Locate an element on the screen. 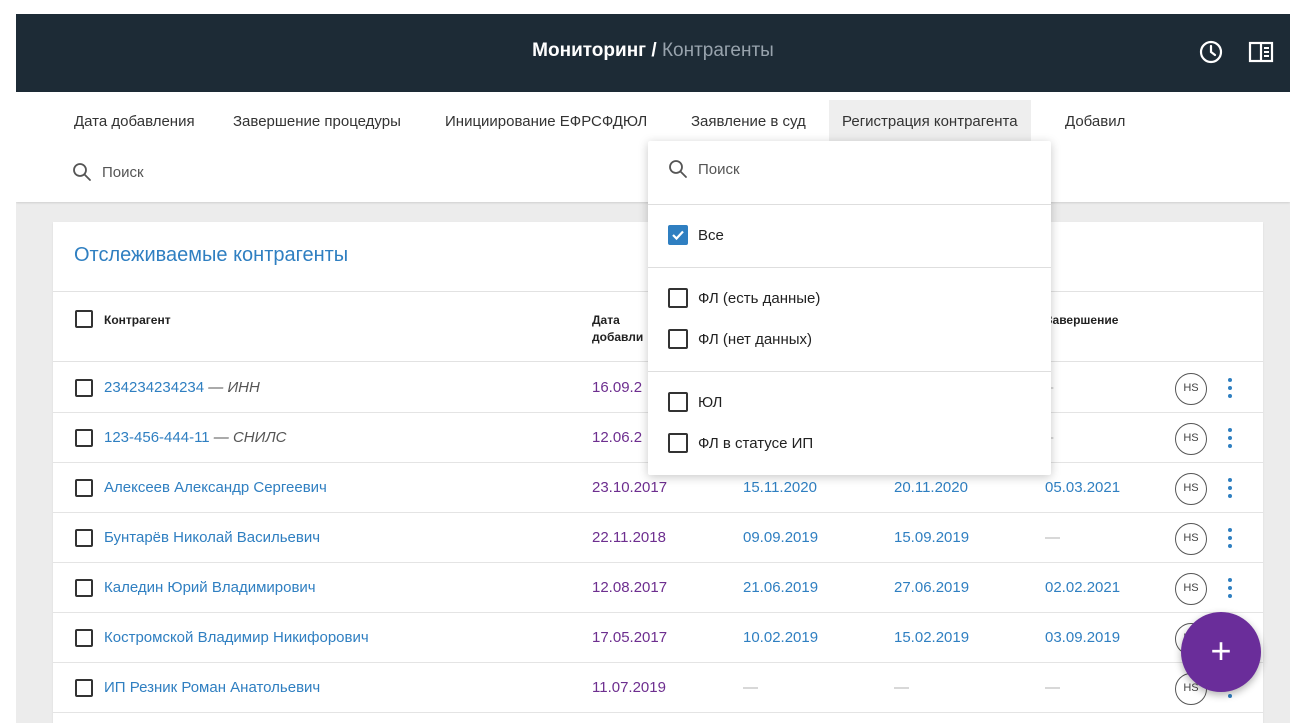  filter-search-placeholder: Поиск is located at coordinates (123, 172).